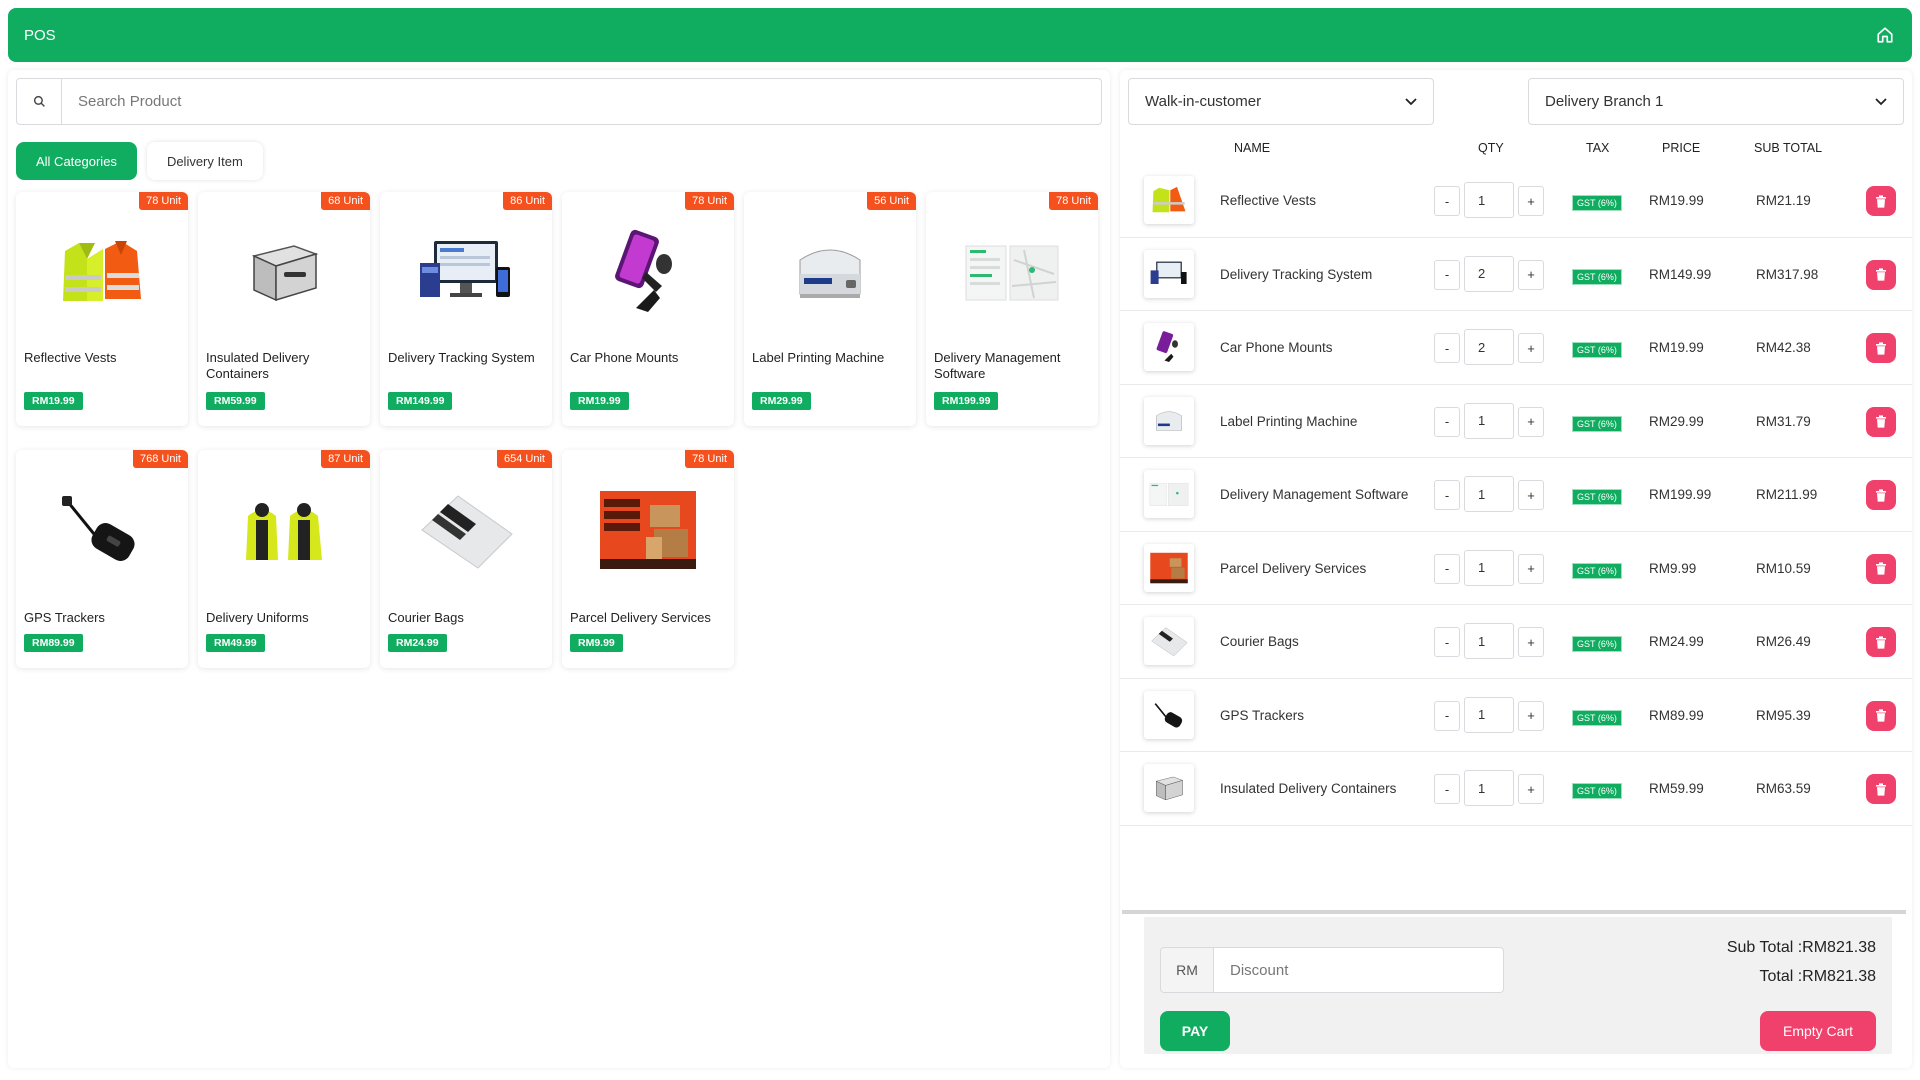 This screenshot has width=1920, height=1080. What do you see at coordinates (1787, 274) in the screenshot?
I see `cart-item-subtotal: RM317.98` at bounding box center [1787, 274].